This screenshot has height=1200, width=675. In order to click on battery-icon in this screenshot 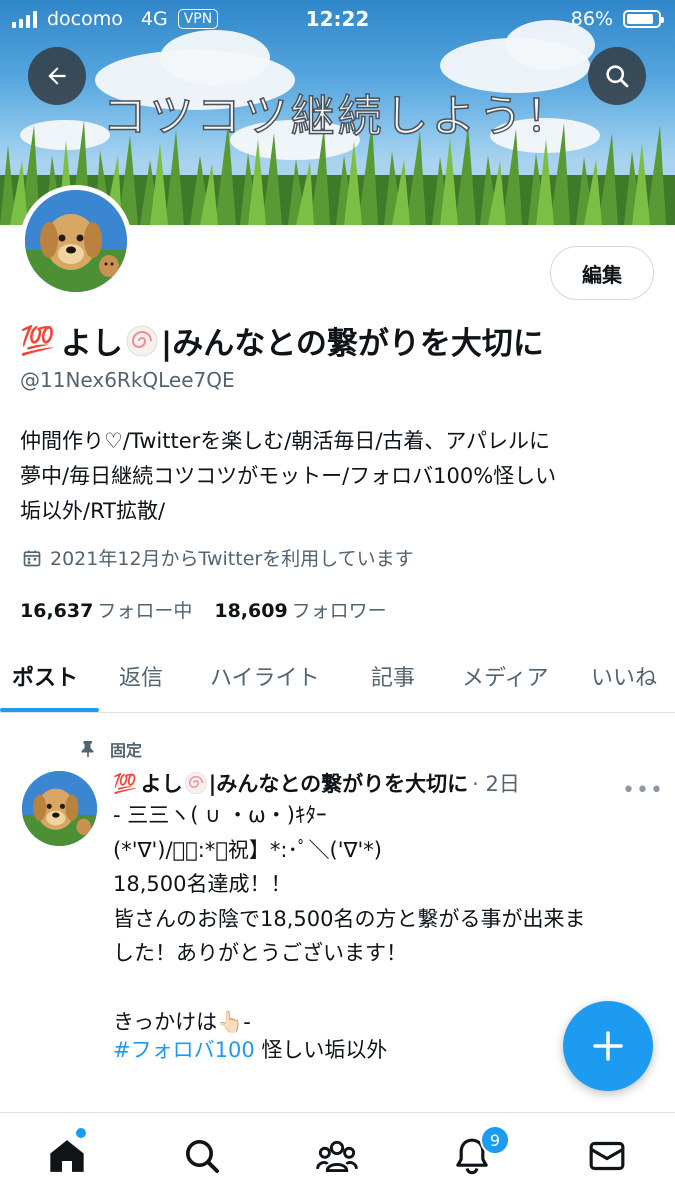, I will do `click(643, 19)`.